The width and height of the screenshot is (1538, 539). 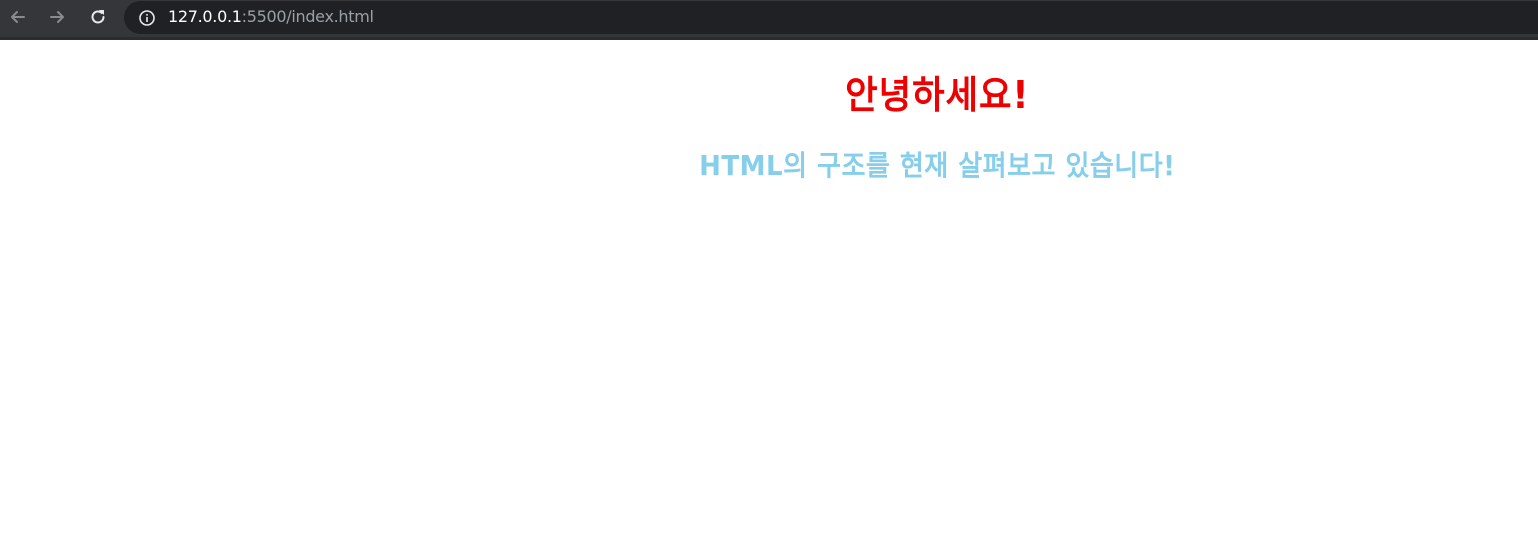 I want to click on reload-button, so click(x=98, y=17).